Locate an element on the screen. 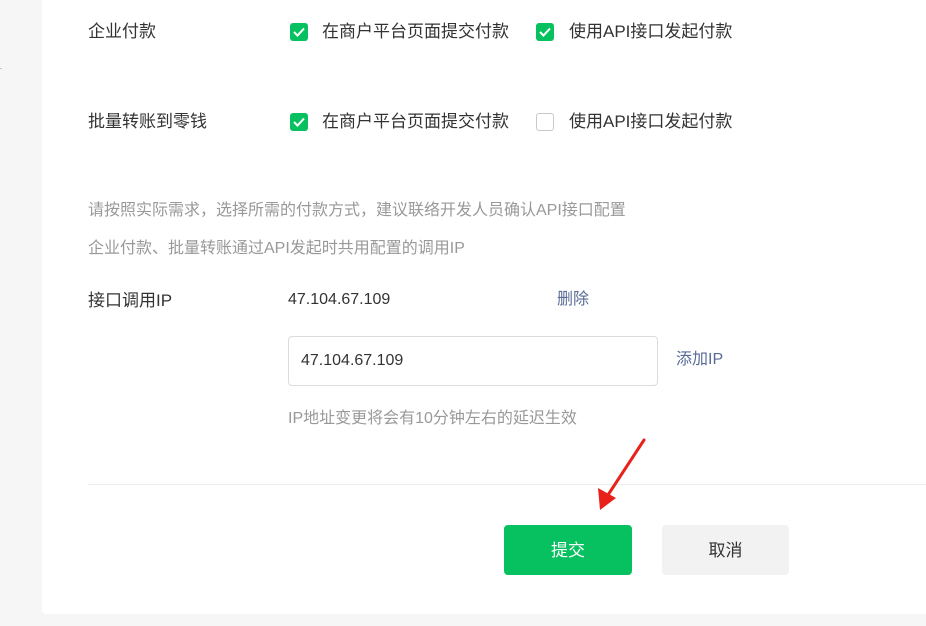  annotation-arrow-icon is located at coordinates (622, 474).